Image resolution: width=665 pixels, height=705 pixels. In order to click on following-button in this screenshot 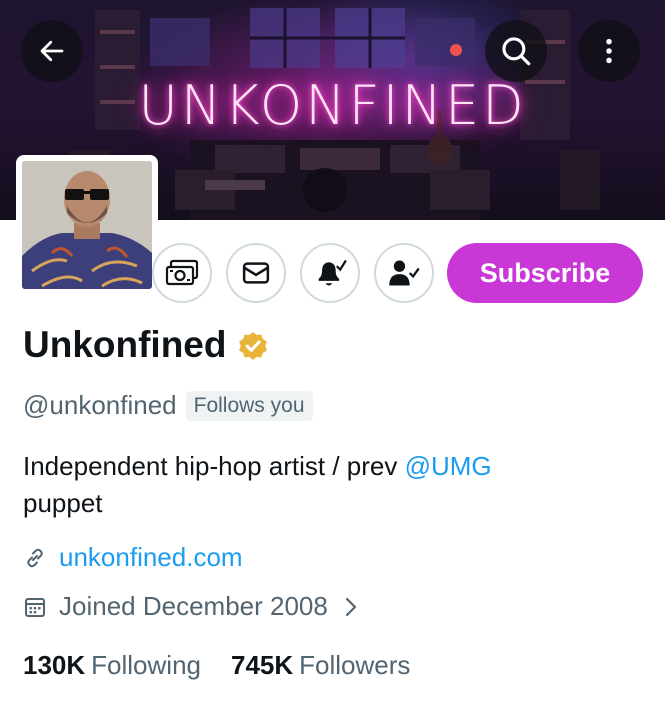, I will do `click(404, 273)`.